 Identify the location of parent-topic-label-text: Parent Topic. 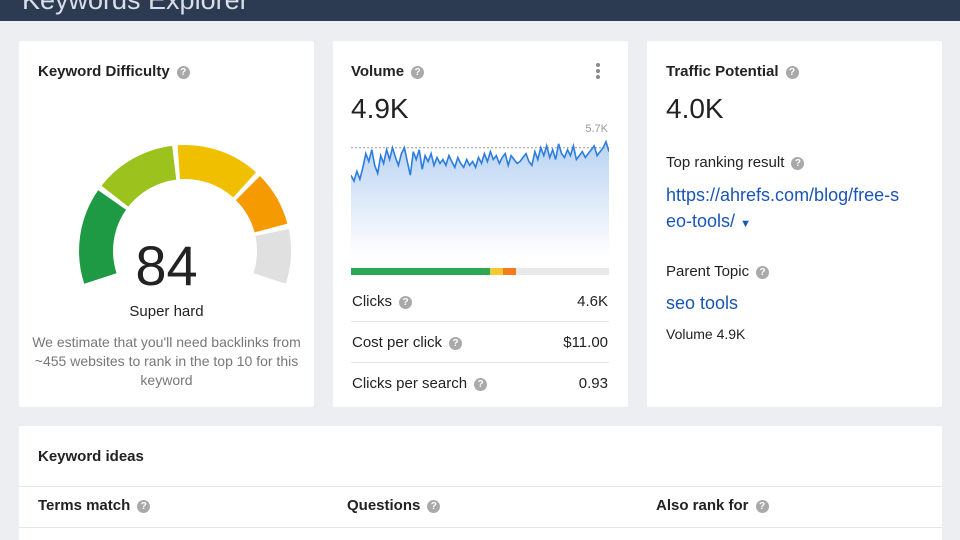
(708, 271).